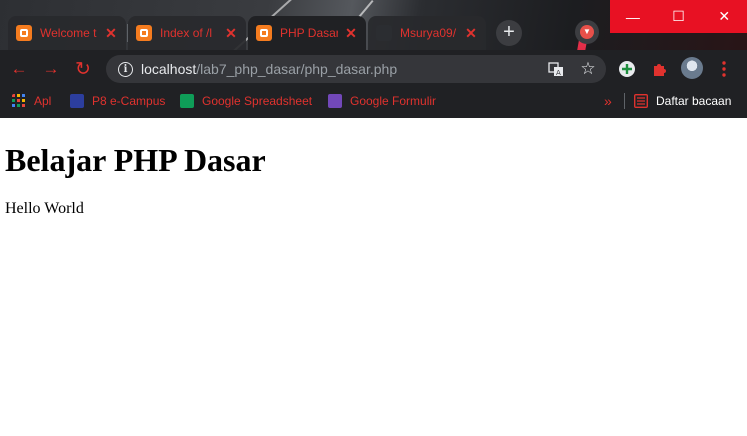 This screenshot has height=436, width=747. What do you see at coordinates (588, 69) in the screenshot?
I see `bookmark-star-icon: ☆` at bounding box center [588, 69].